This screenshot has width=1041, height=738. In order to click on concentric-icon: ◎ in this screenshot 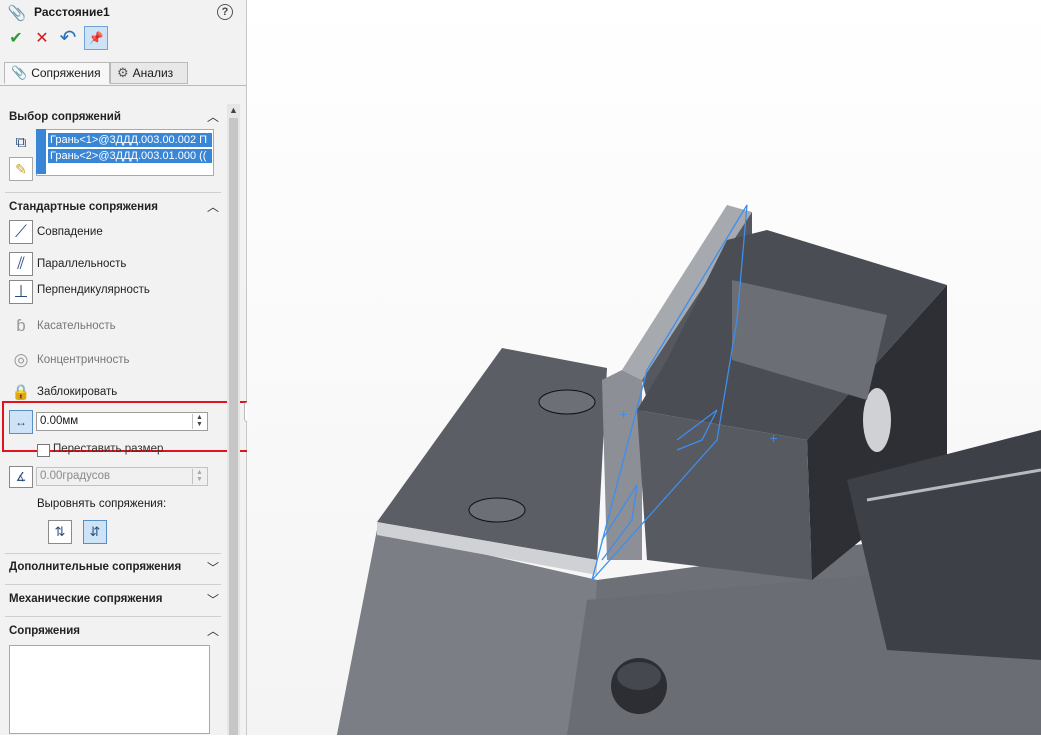, I will do `click(21, 359)`.